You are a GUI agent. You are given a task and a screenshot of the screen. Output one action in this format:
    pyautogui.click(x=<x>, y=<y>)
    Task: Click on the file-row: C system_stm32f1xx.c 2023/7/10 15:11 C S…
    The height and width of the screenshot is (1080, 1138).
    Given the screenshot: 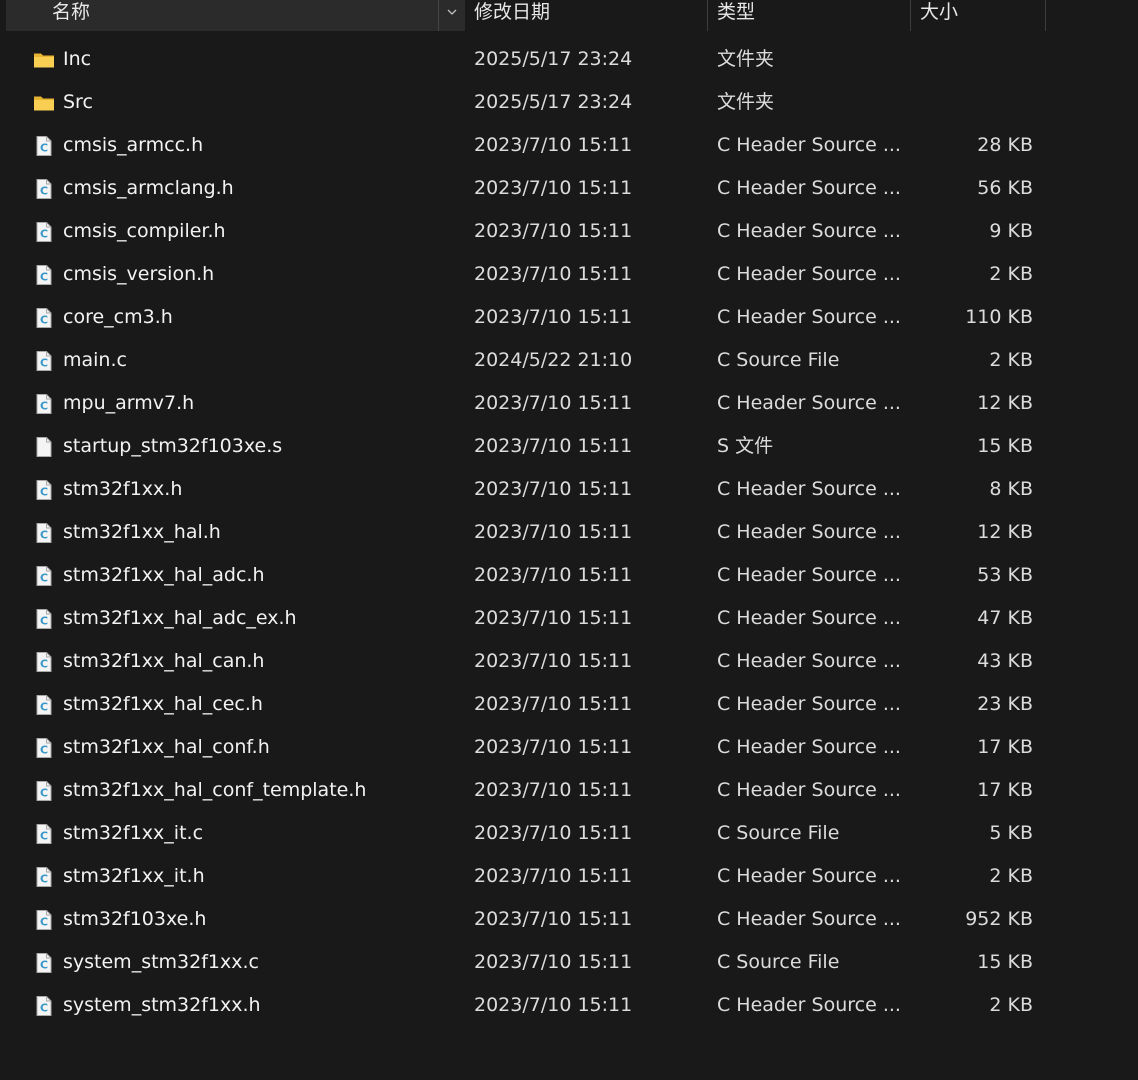 What is the action you would take?
    pyautogui.click(x=569, y=962)
    